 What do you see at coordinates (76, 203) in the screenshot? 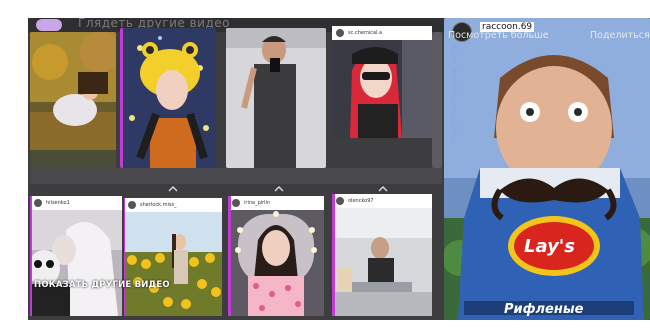
I see `card-header: hilsenko1` at bounding box center [76, 203].